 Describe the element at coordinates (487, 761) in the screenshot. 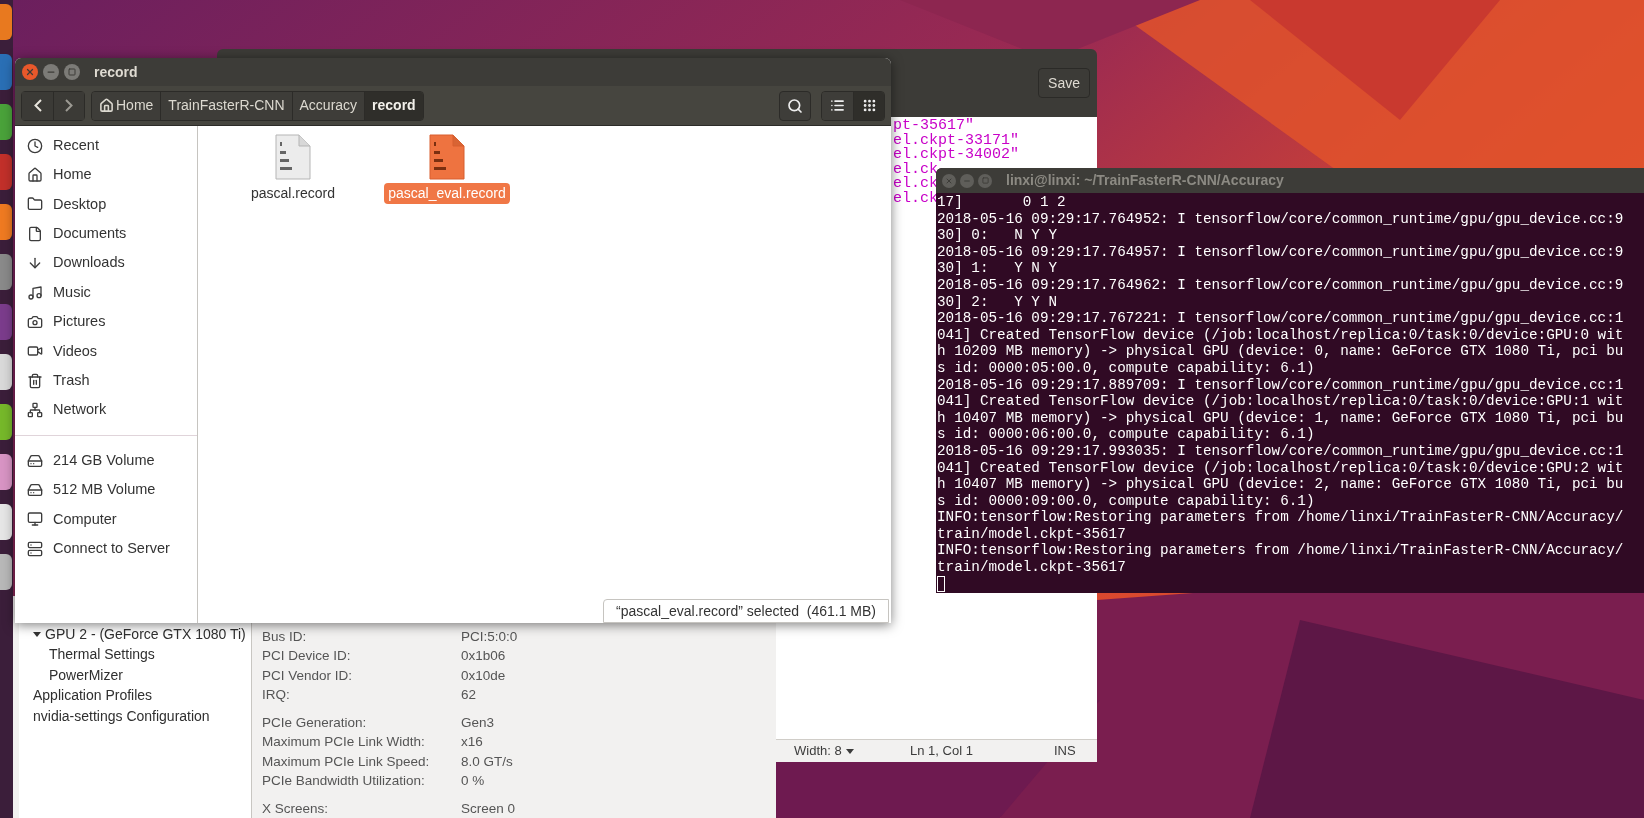

I see `property-value: 8.0 GT/s` at that location.